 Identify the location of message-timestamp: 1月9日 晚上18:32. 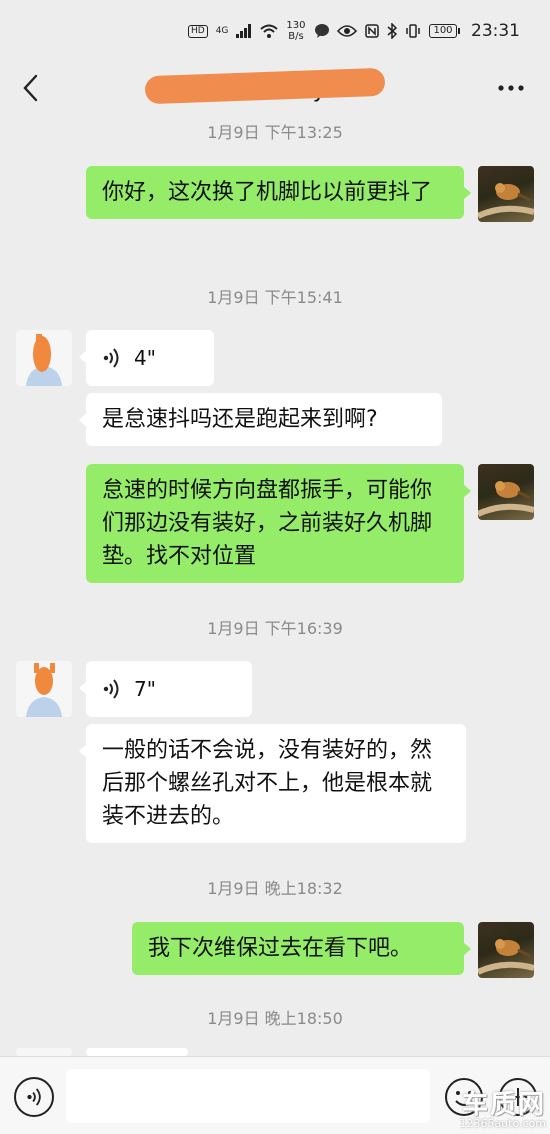
(275, 888).